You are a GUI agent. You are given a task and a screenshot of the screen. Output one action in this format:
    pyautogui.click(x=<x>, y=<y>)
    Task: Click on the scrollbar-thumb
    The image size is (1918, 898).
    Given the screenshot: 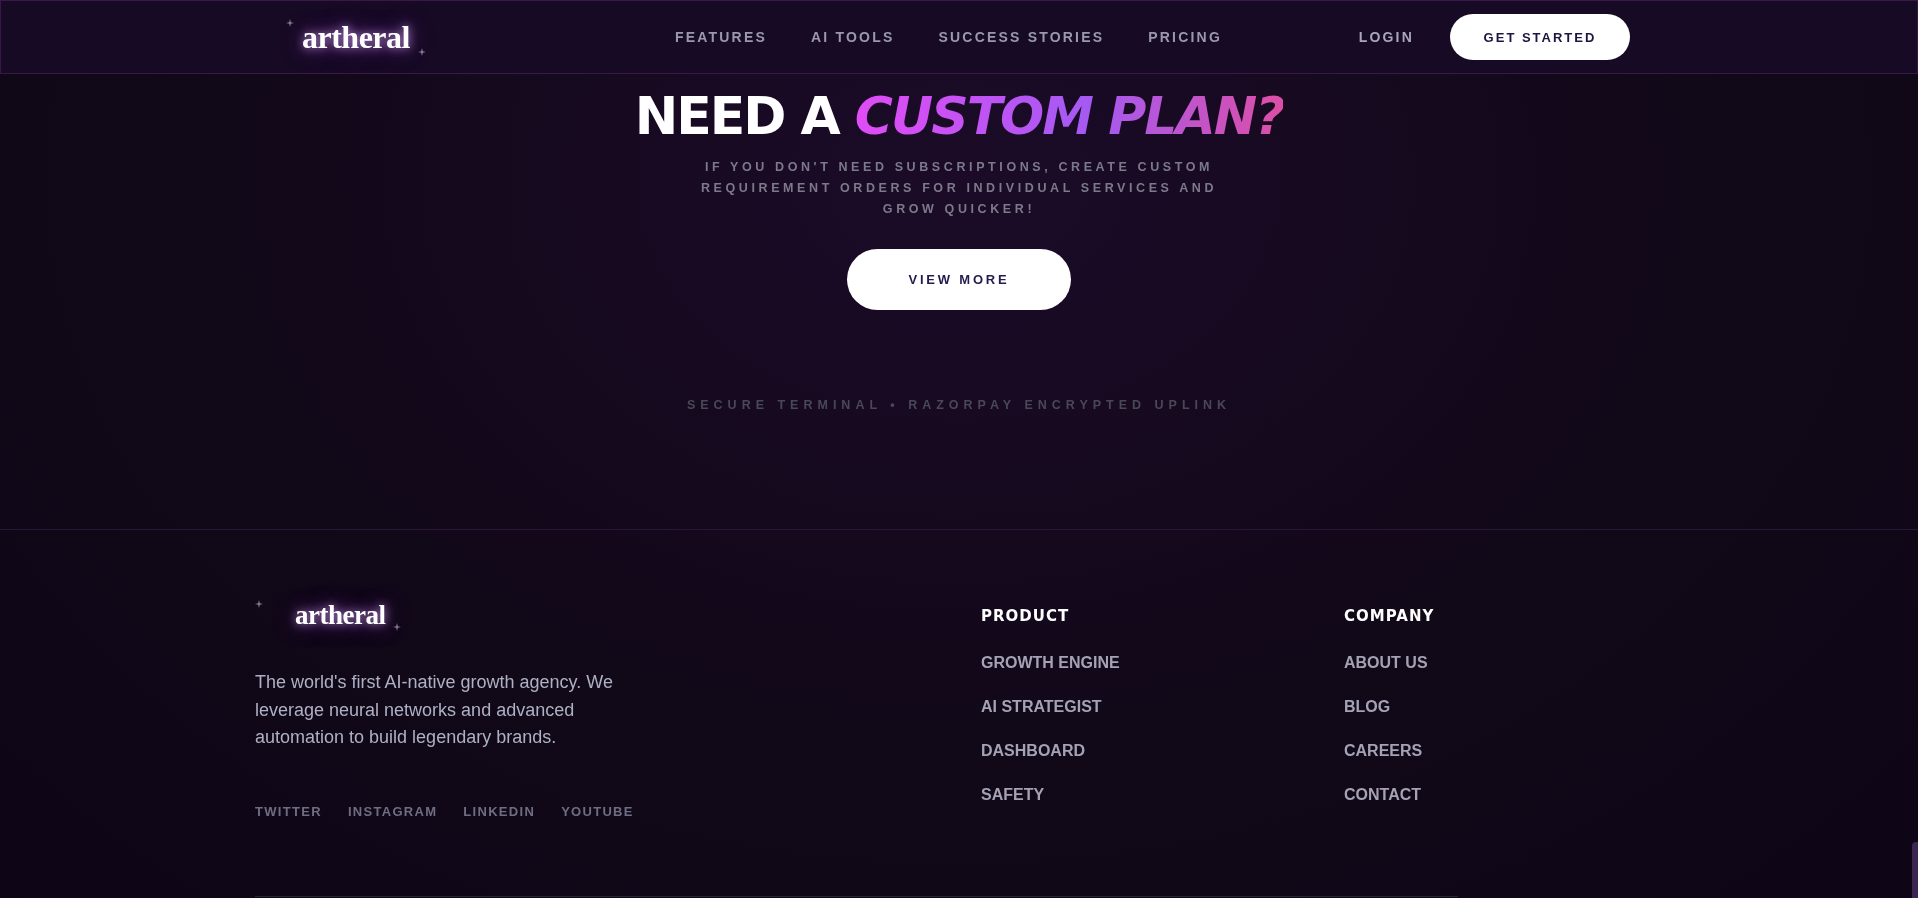 What is the action you would take?
    pyautogui.click(x=1915, y=870)
    